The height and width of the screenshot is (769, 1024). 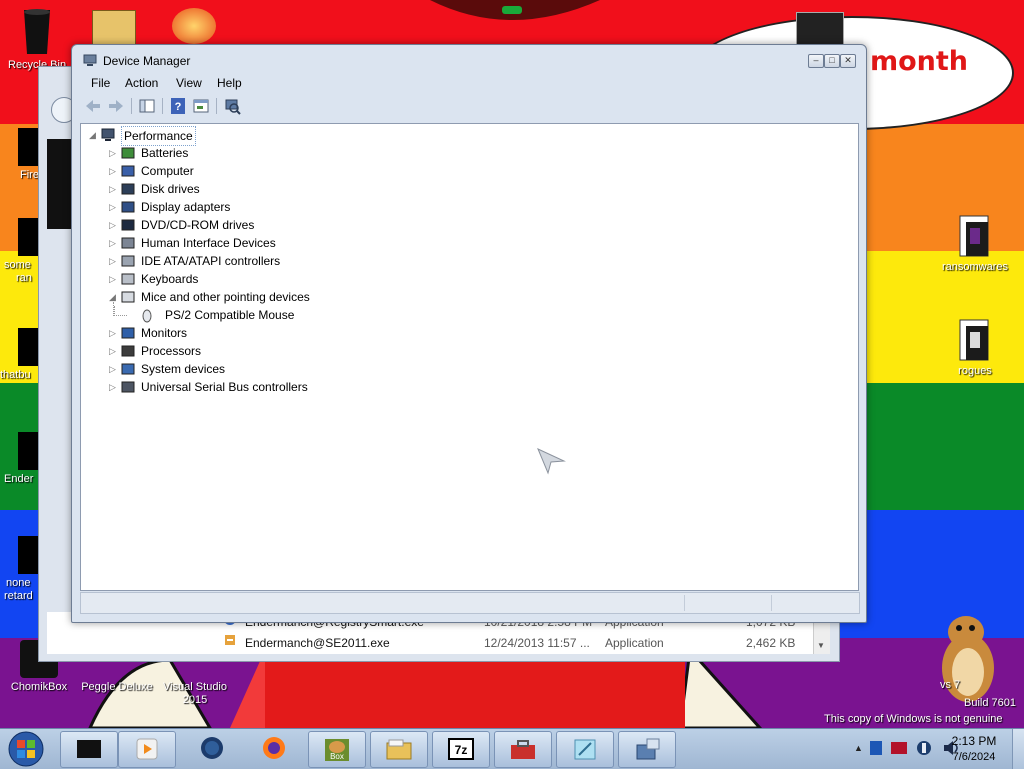 I want to click on tray-flag-icon, so click(x=899, y=748).